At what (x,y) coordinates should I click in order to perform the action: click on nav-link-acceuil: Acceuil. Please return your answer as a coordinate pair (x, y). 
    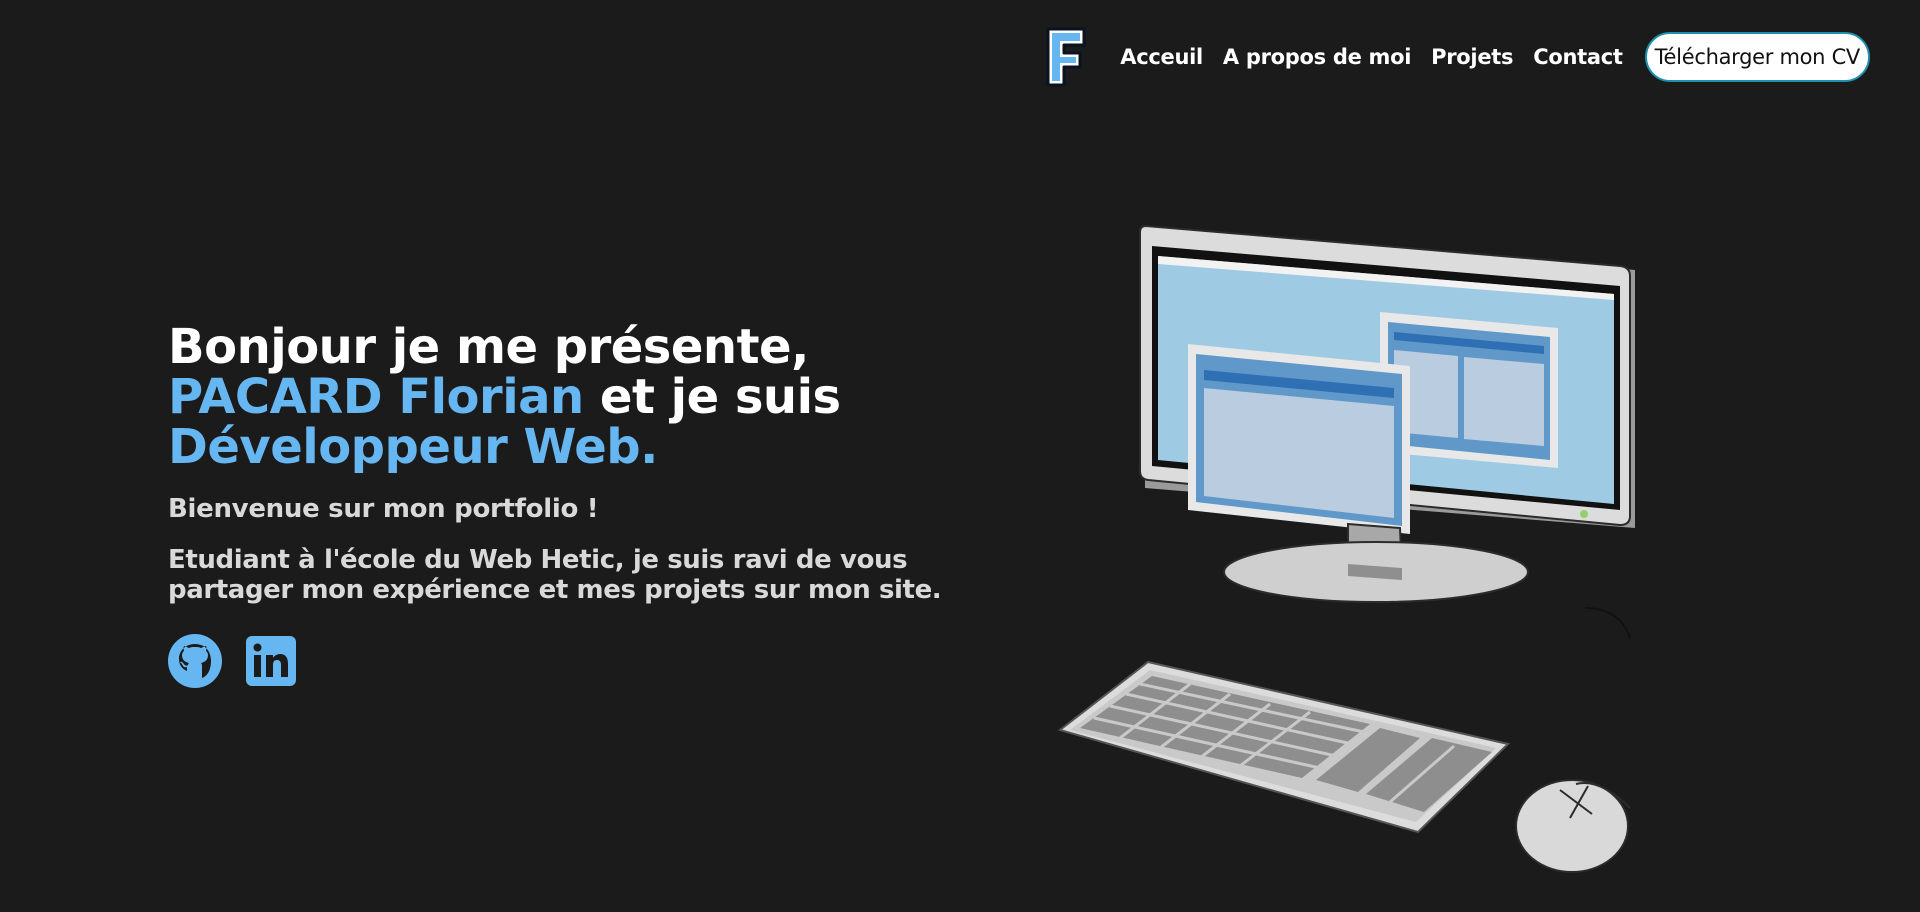
    Looking at the image, I should click on (1161, 57).